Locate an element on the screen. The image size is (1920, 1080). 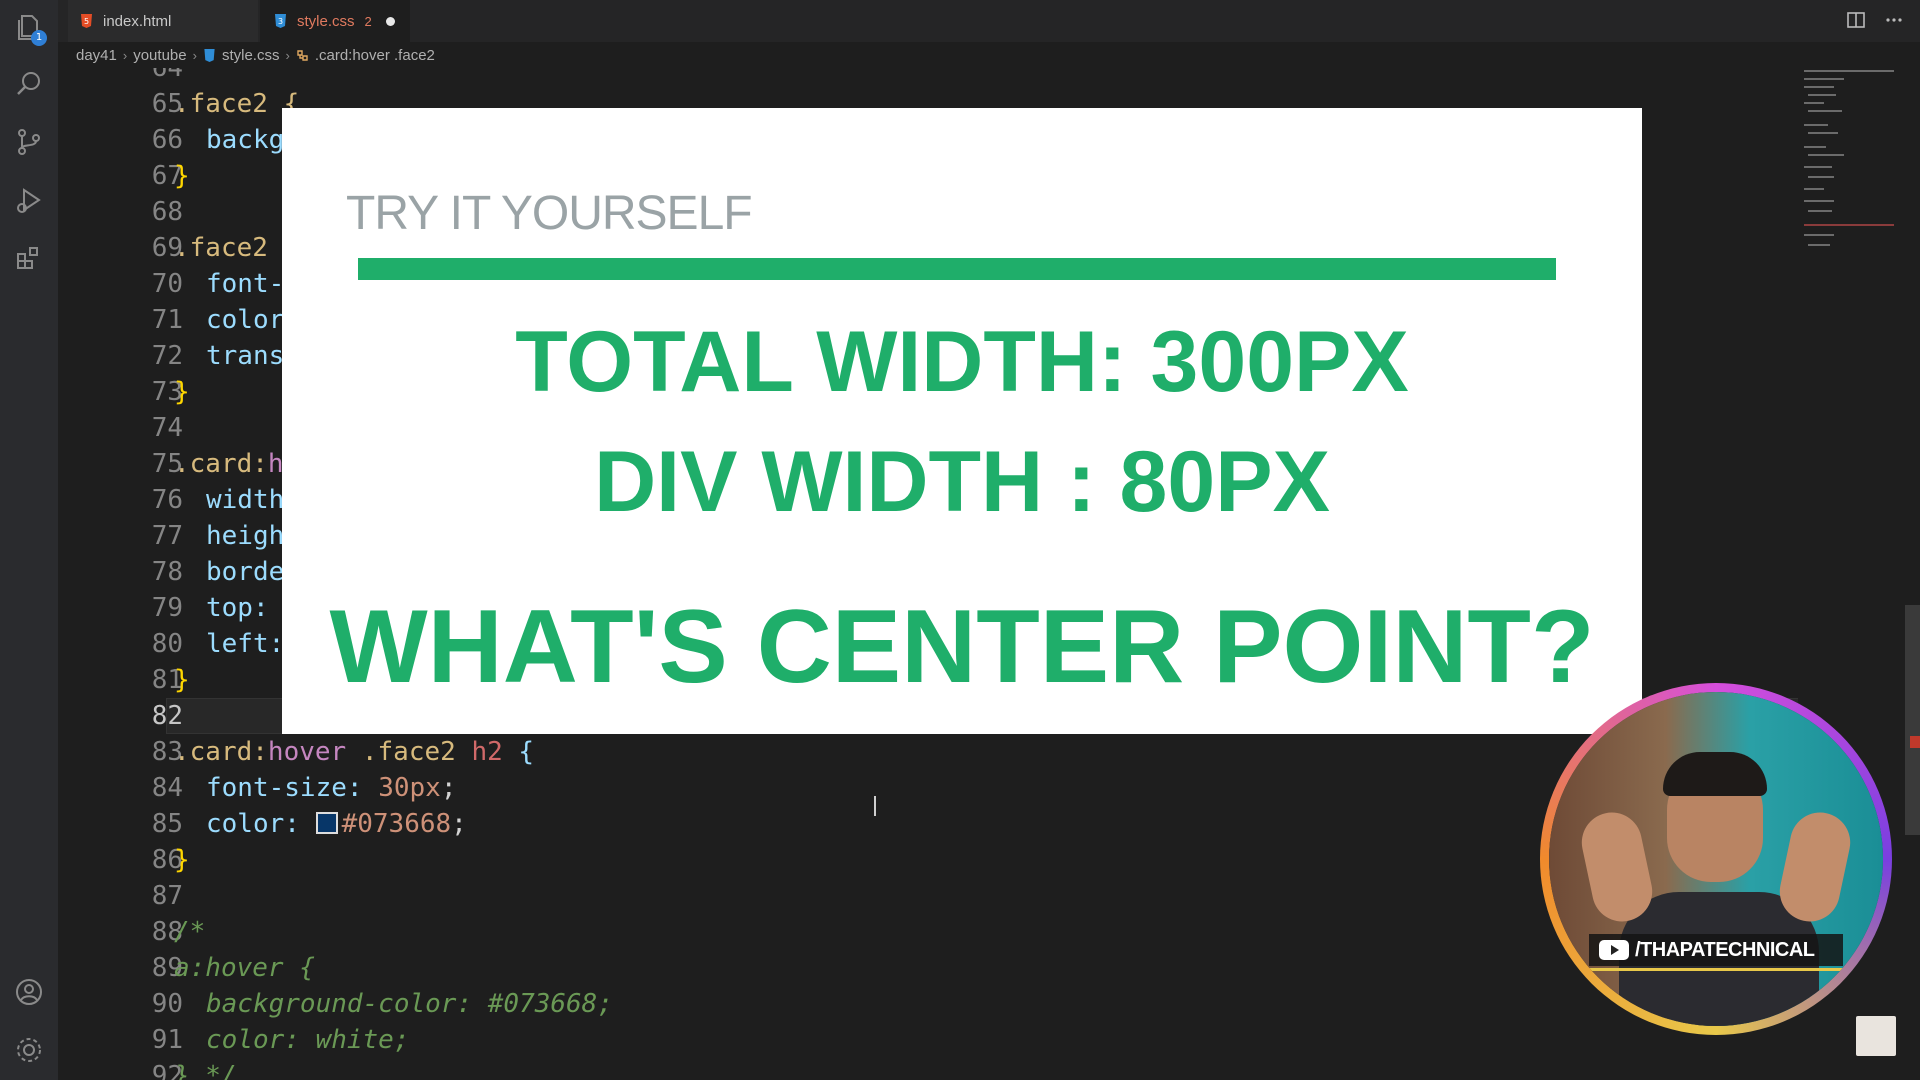
html-file-icon: 5 is located at coordinates (86, 21).